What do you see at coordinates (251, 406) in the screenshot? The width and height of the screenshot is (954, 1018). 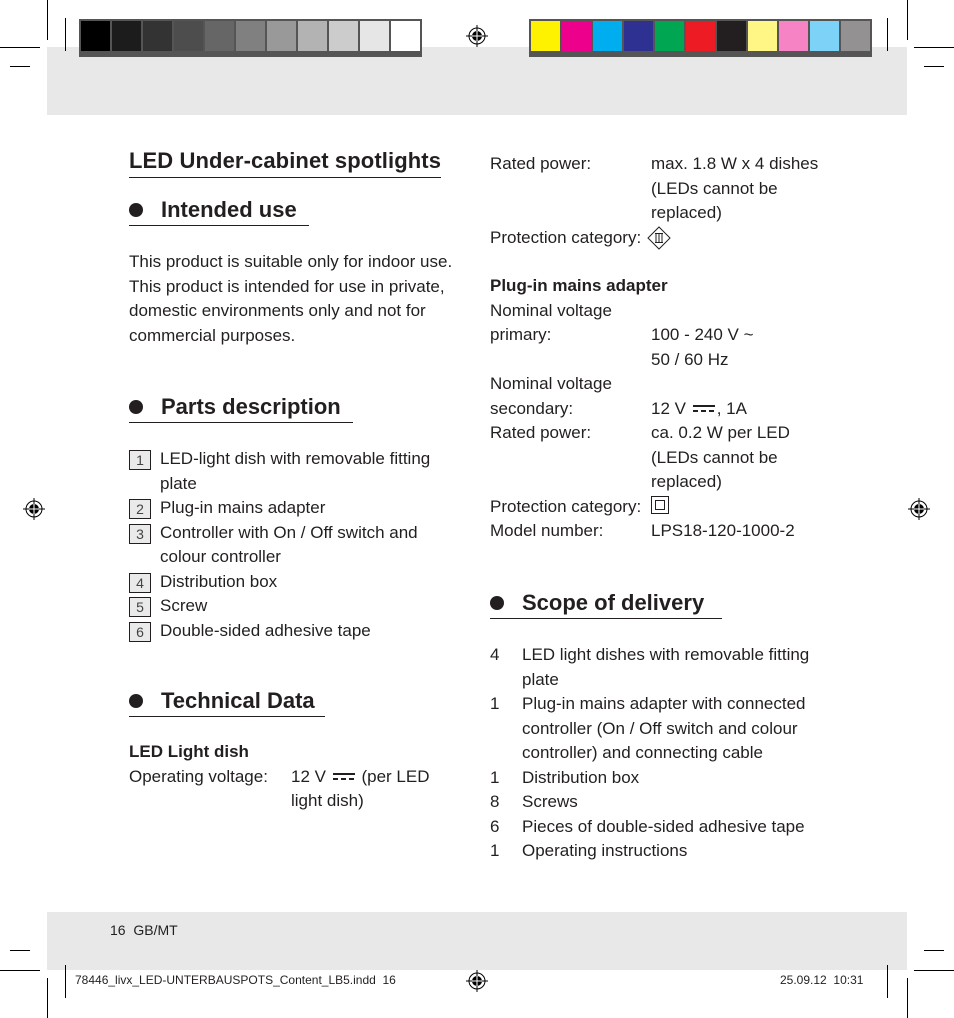 I see `heading-text: Parts description` at bounding box center [251, 406].